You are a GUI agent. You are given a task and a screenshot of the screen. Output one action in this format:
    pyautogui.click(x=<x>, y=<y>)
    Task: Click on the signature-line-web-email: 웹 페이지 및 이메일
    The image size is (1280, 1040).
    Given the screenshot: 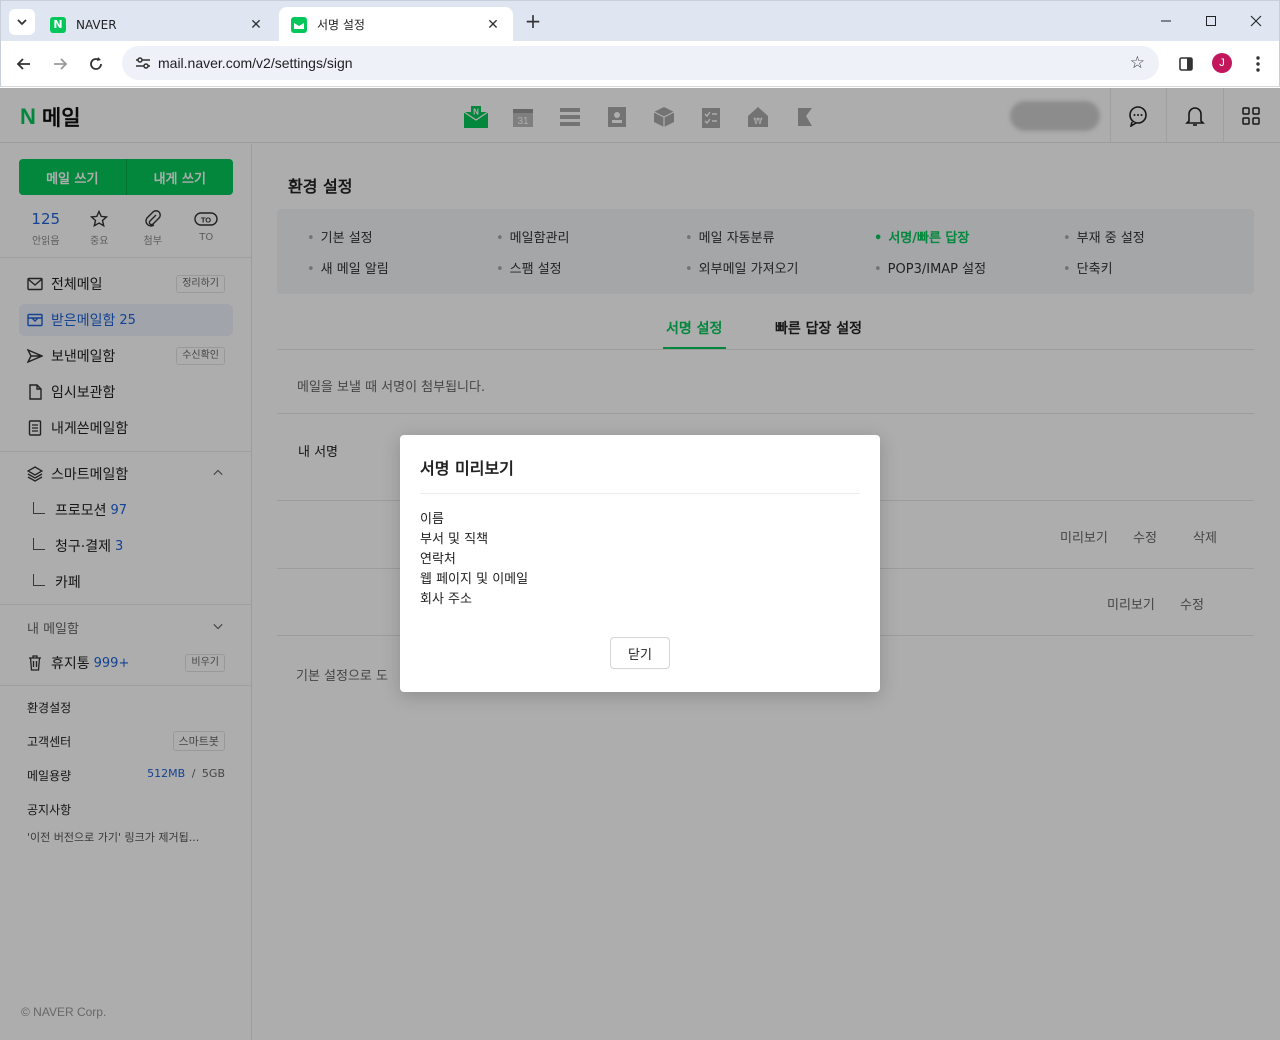 What is the action you would take?
    pyautogui.click(x=474, y=579)
    